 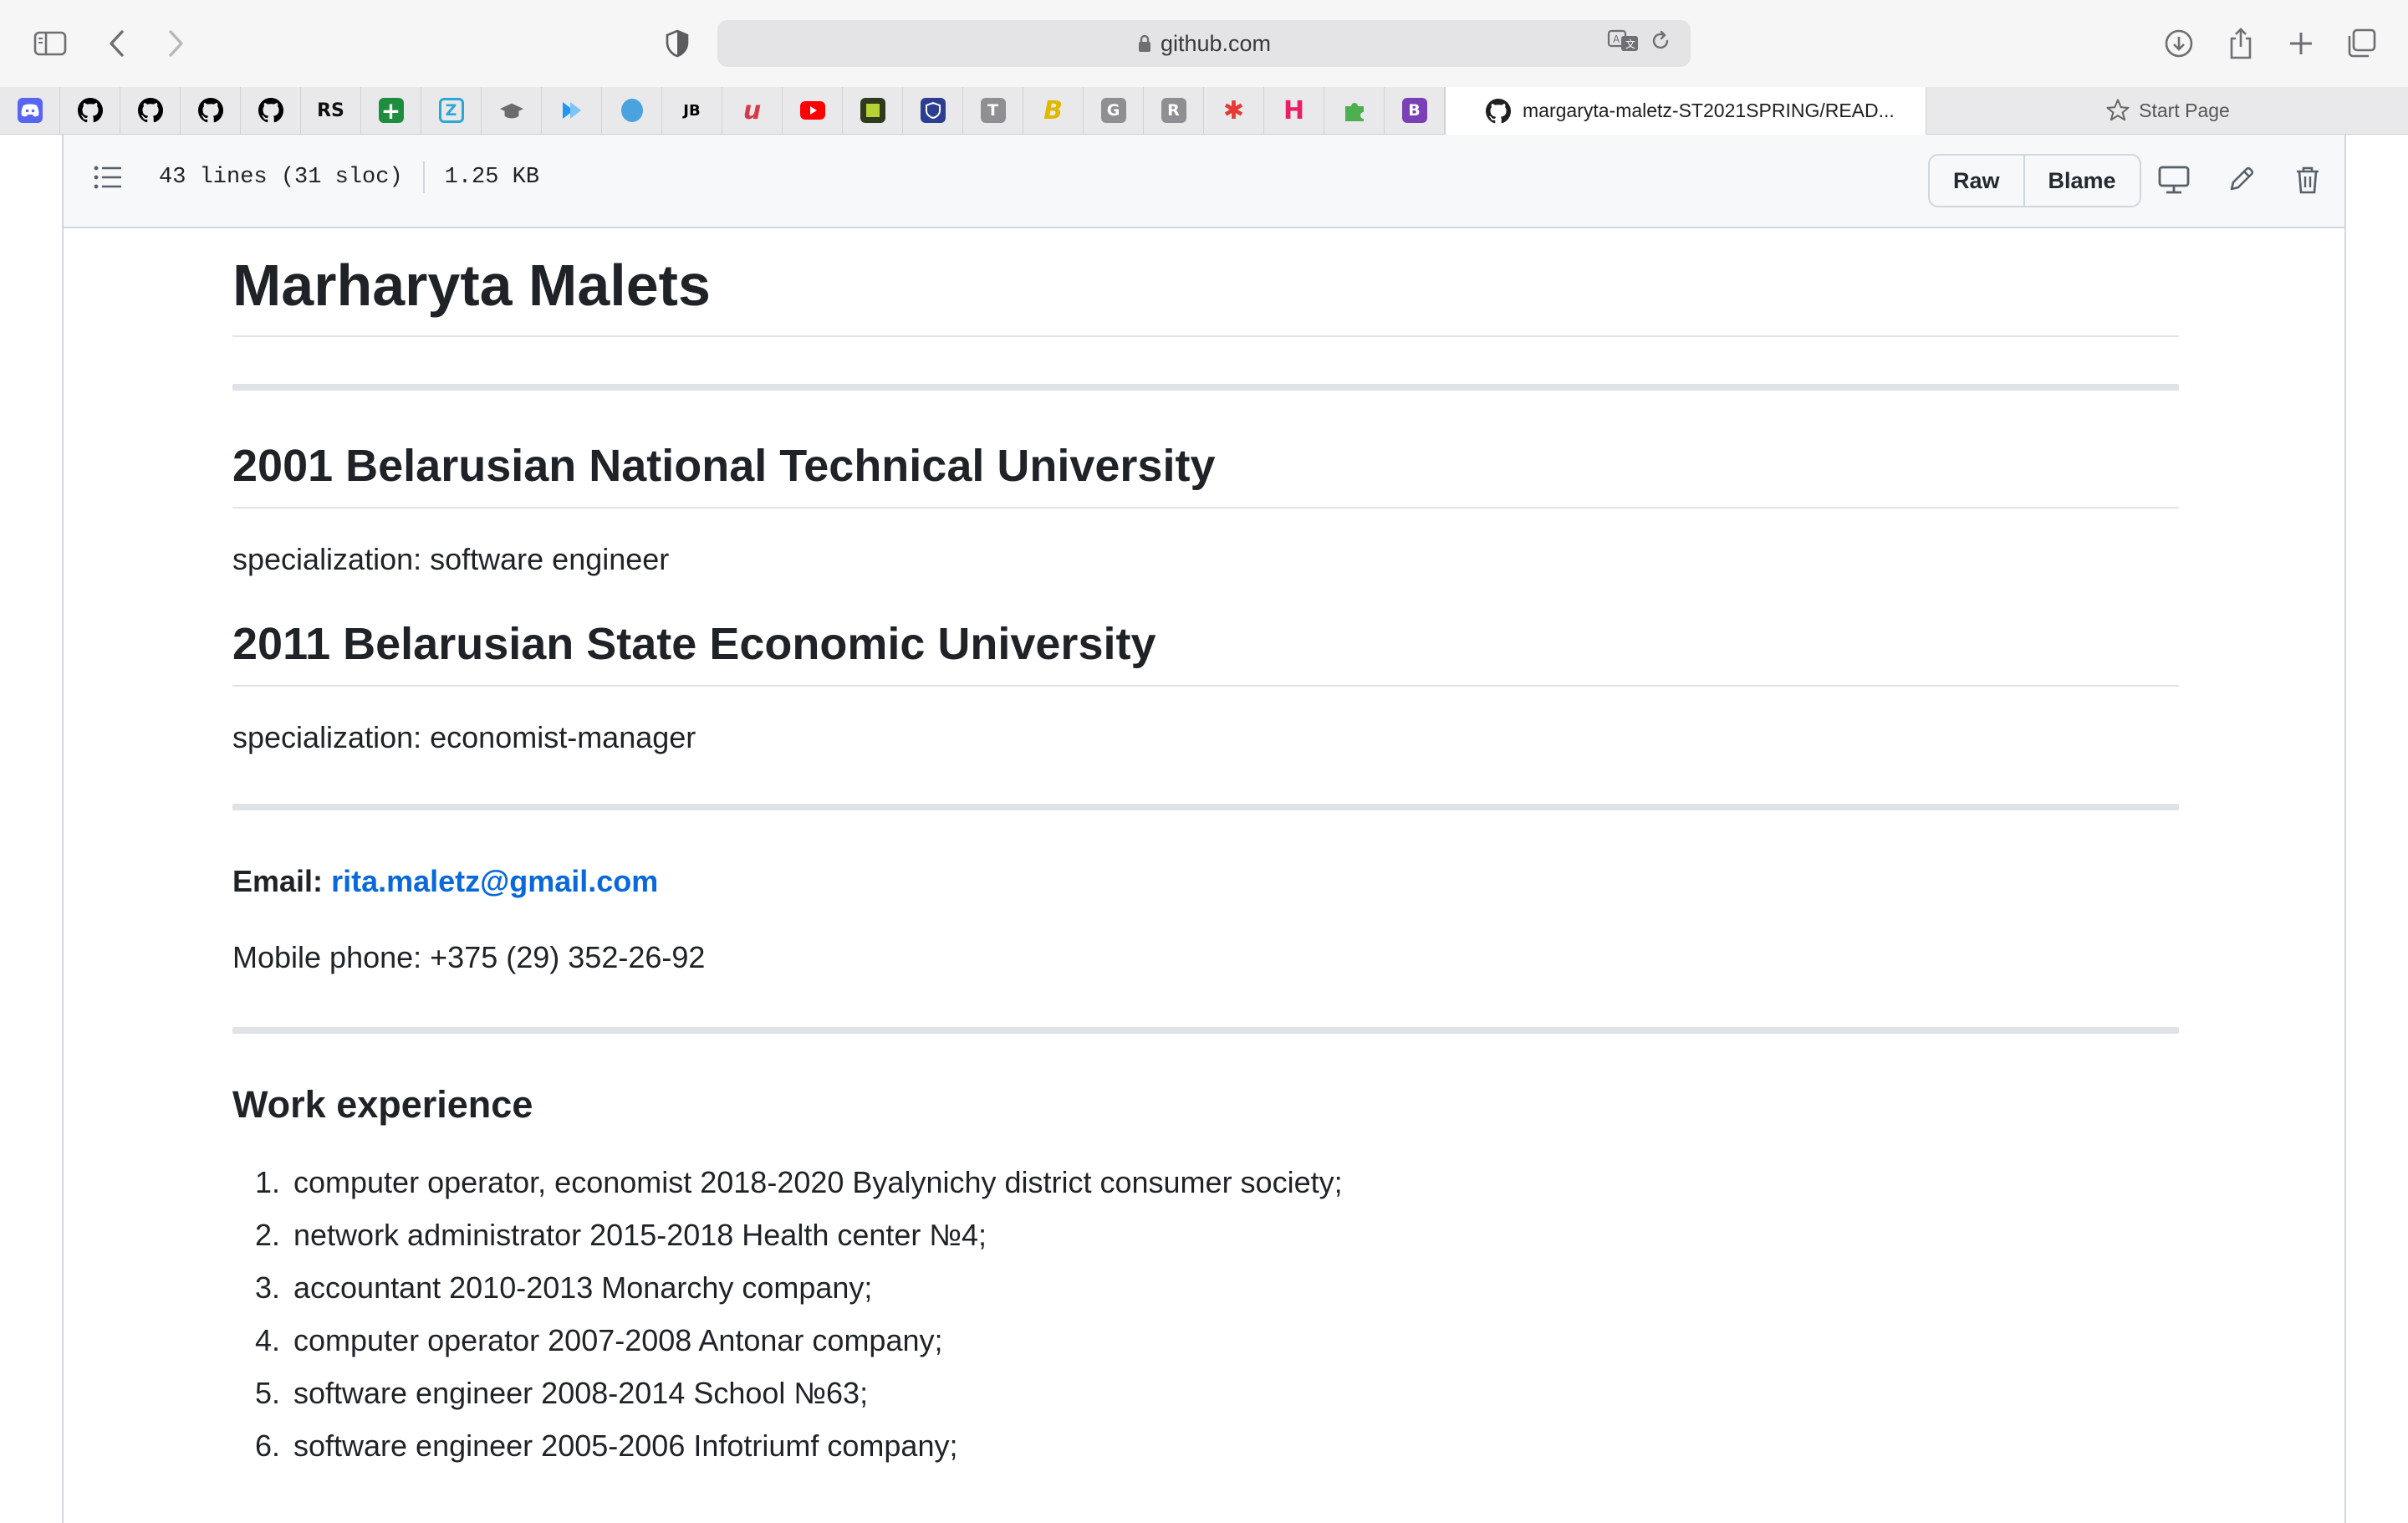 I want to click on start-page-label: Start Page, so click(x=2185, y=110).